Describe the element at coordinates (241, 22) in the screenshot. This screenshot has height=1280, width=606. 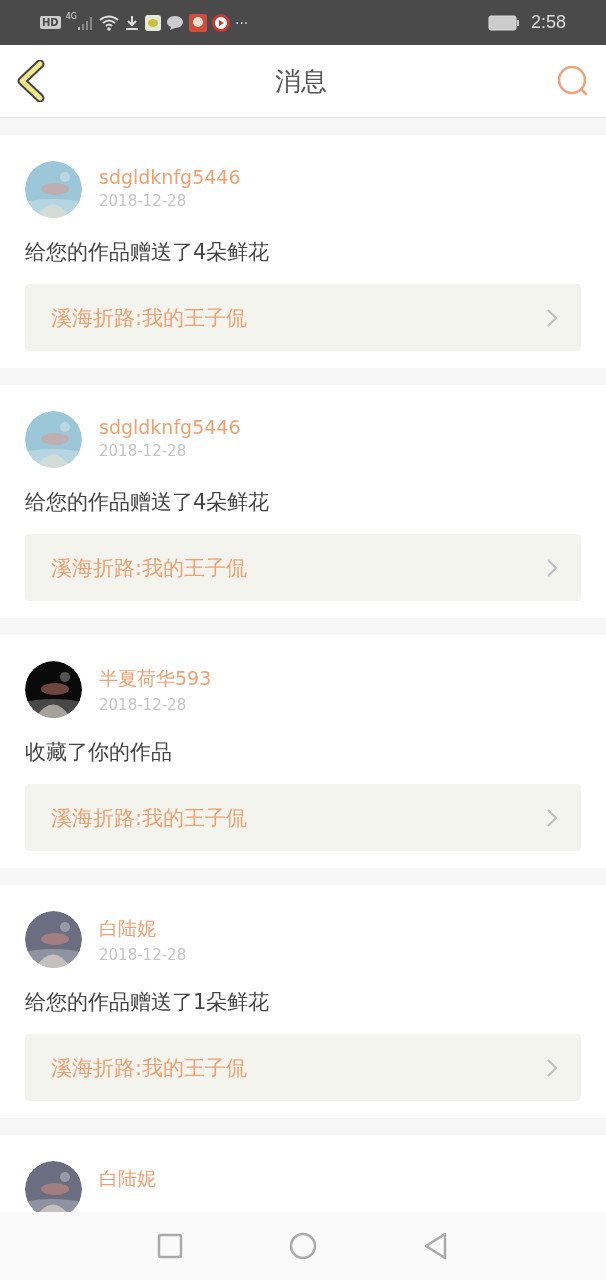
I see `more-notifications: ···` at that location.